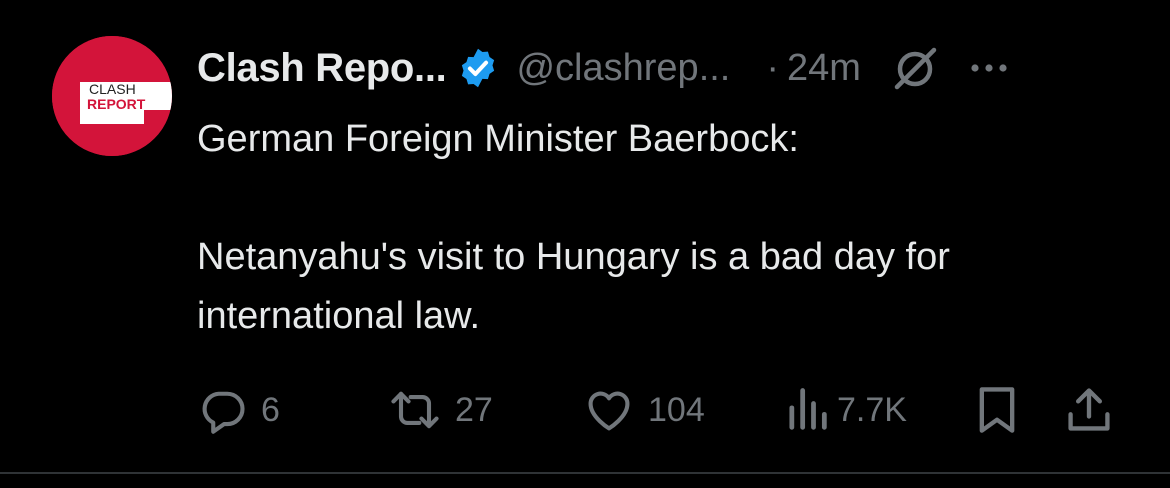  What do you see at coordinates (915, 68) in the screenshot?
I see `grok-icon` at bounding box center [915, 68].